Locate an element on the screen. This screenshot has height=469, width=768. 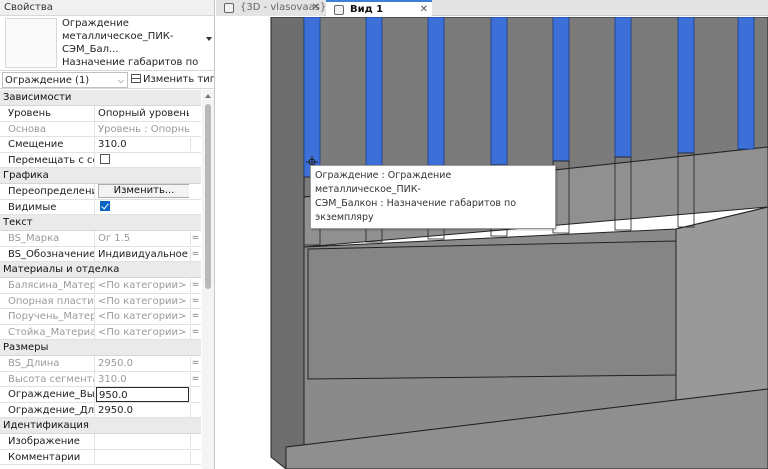
property-row-level: Уровень Опорный уровень is located at coordinates (100, 114).